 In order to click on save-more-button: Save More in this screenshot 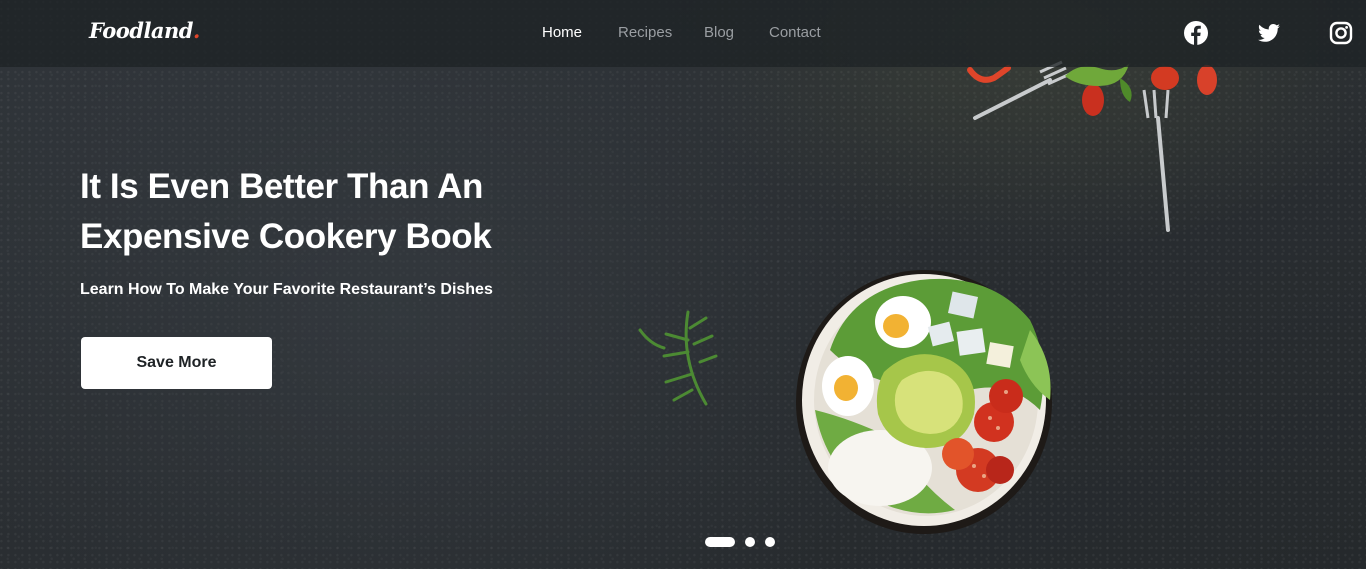, I will do `click(176, 363)`.